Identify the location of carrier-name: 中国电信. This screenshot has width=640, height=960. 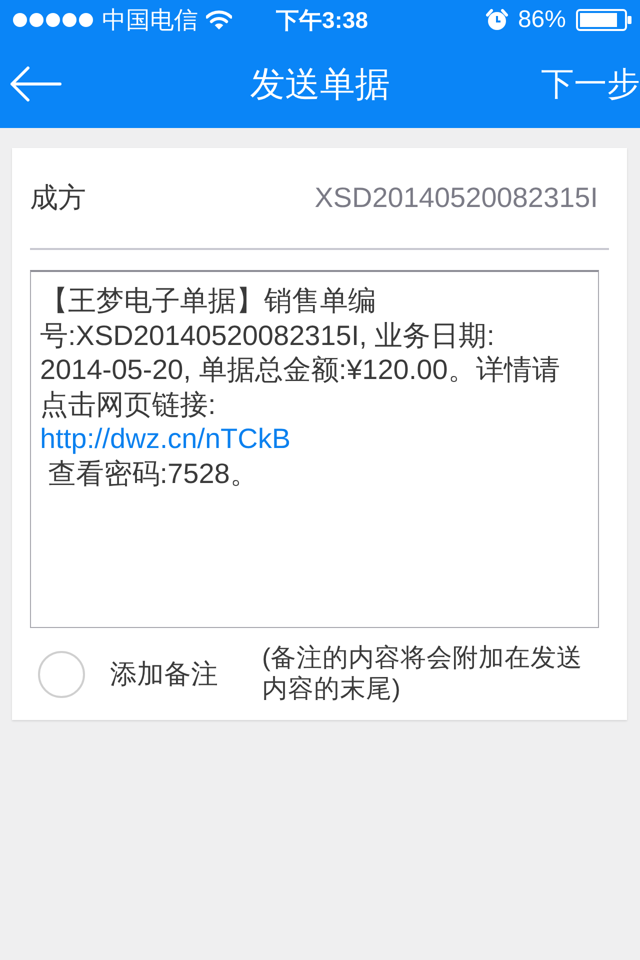
(150, 21).